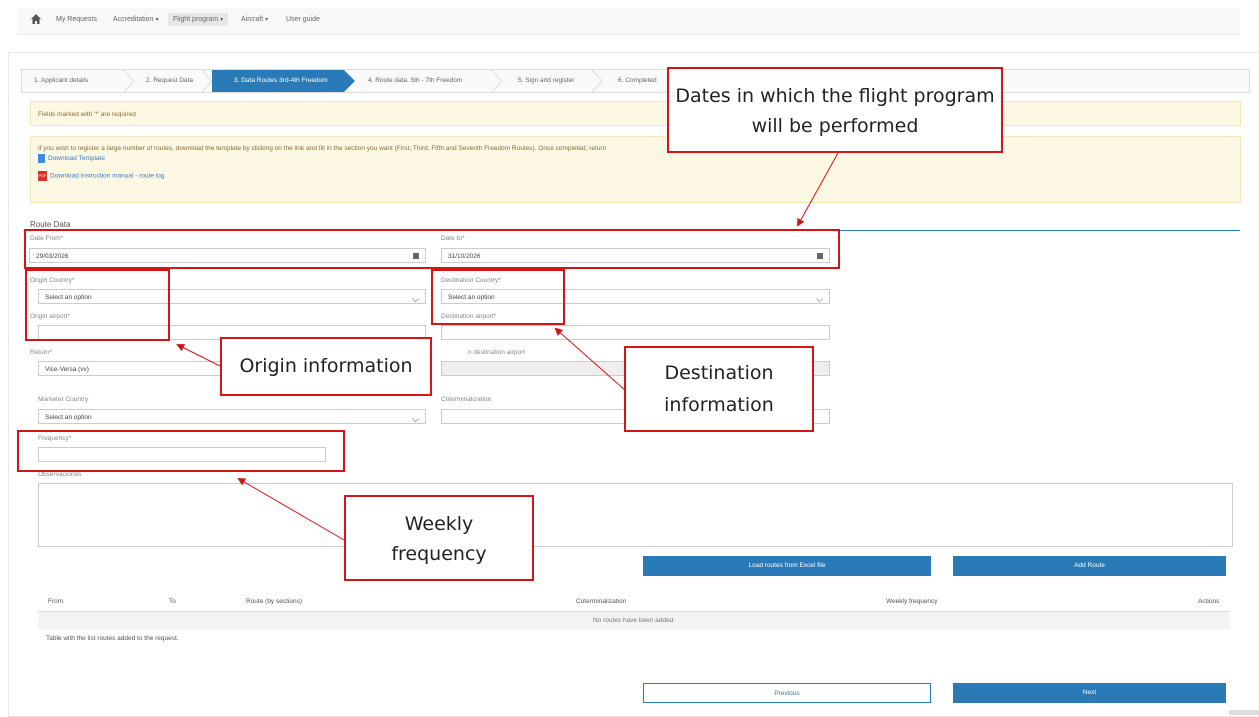  I want to click on frequency-callout: Weekly frequency, so click(439, 538).